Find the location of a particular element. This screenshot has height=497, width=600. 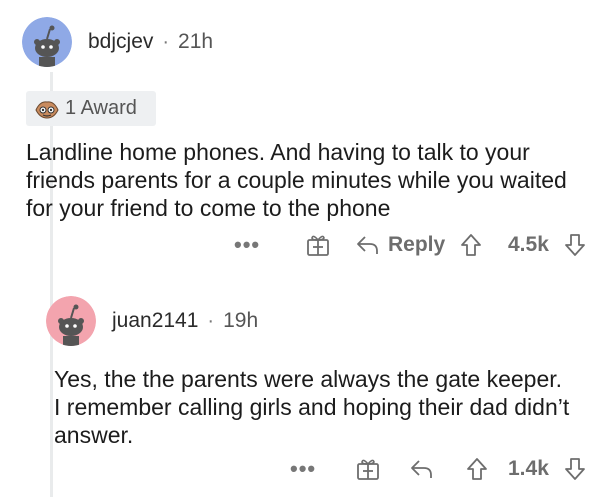

timestamp: 19h is located at coordinates (240, 321).